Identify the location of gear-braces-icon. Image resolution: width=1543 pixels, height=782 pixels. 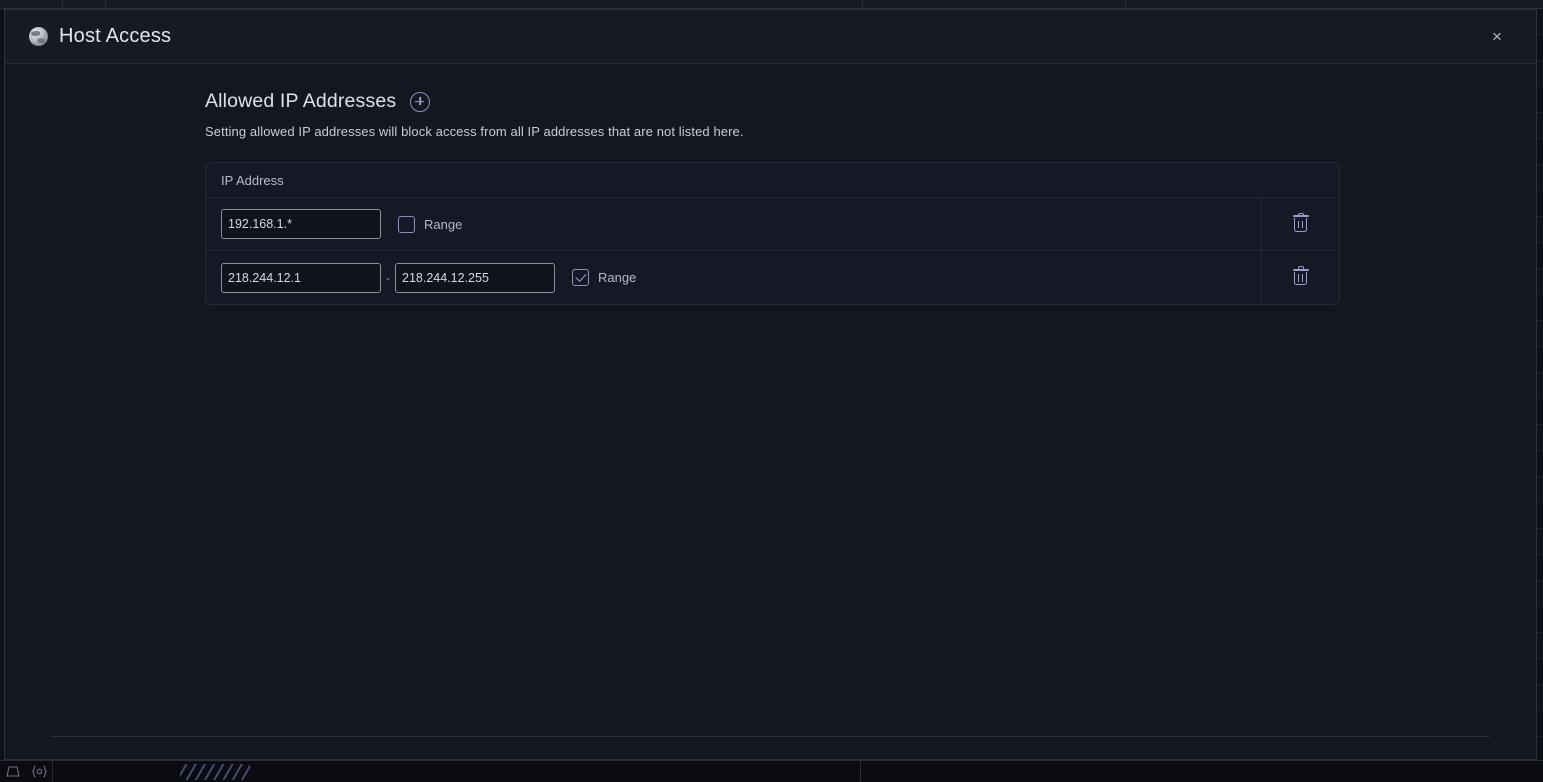
(39, 771).